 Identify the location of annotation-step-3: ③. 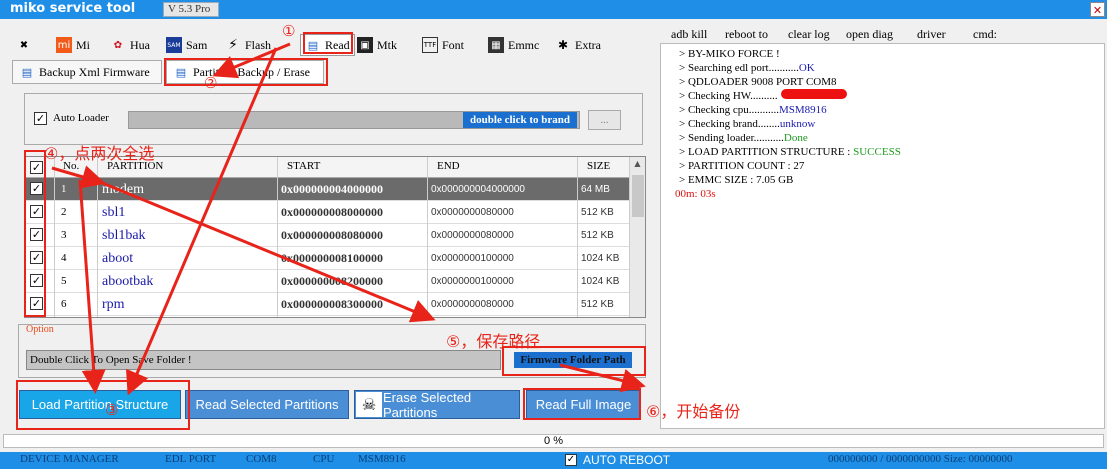
(112, 410).